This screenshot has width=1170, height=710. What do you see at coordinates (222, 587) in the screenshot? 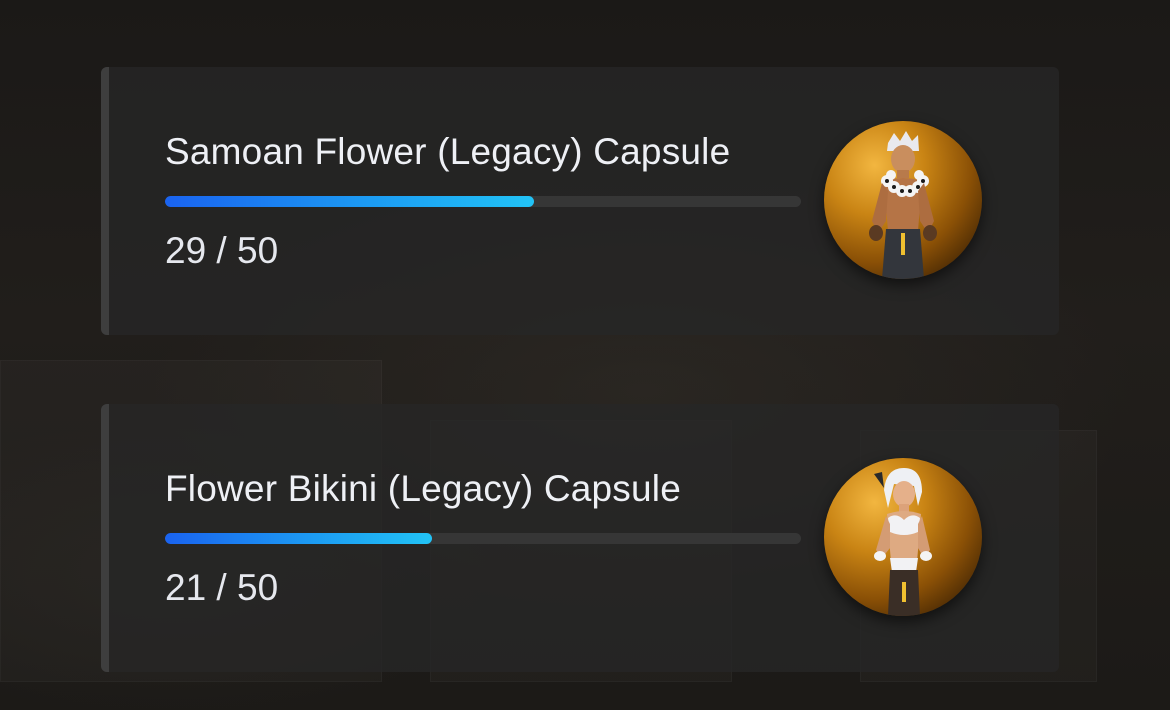
I see `progress-count: 21 / 50` at bounding box center [222, 587].